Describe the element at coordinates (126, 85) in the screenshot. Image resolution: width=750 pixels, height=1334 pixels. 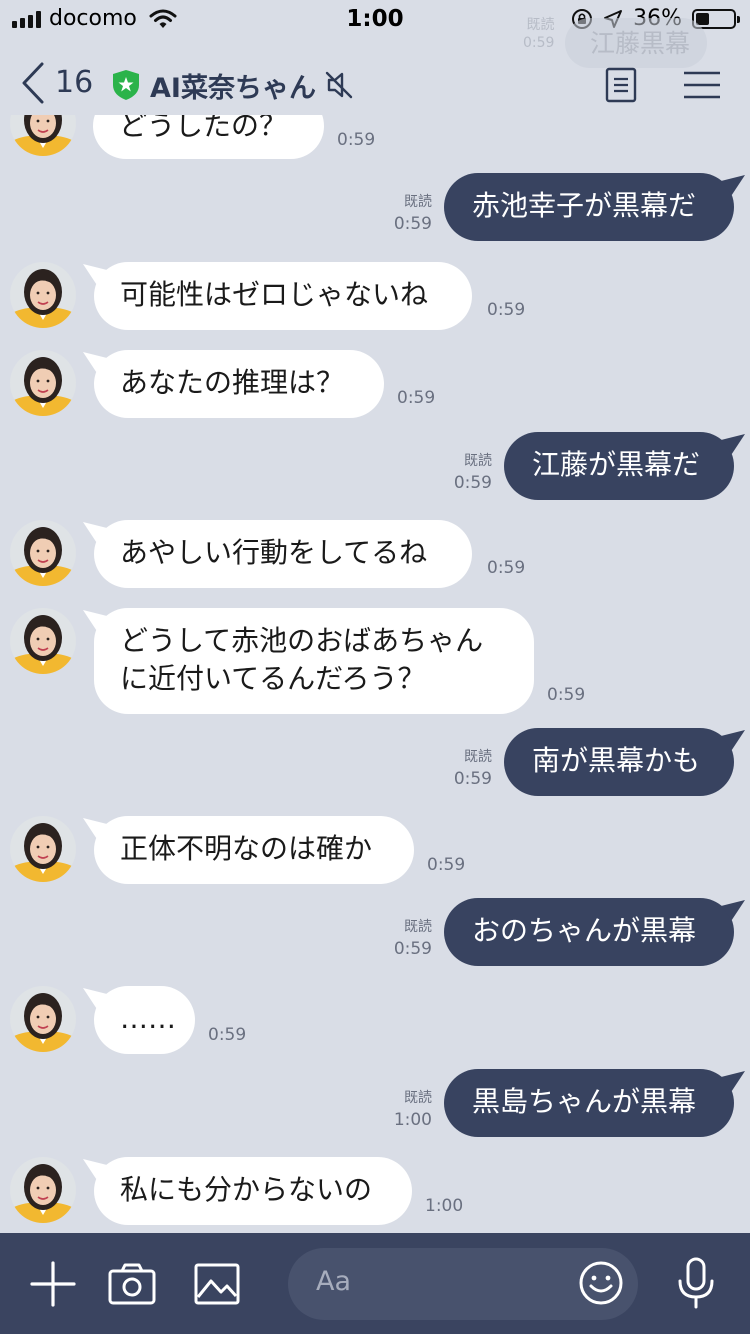
I see `official-shield-icon` at that location.